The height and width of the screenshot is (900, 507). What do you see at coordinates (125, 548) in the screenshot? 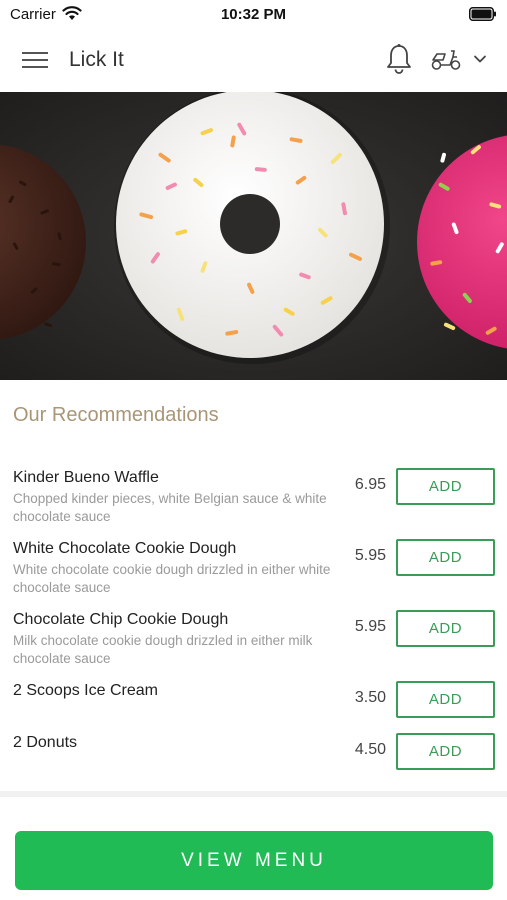
I see `item-name: White Chocolate Cookie Dough` at bounding box center [125, 548].